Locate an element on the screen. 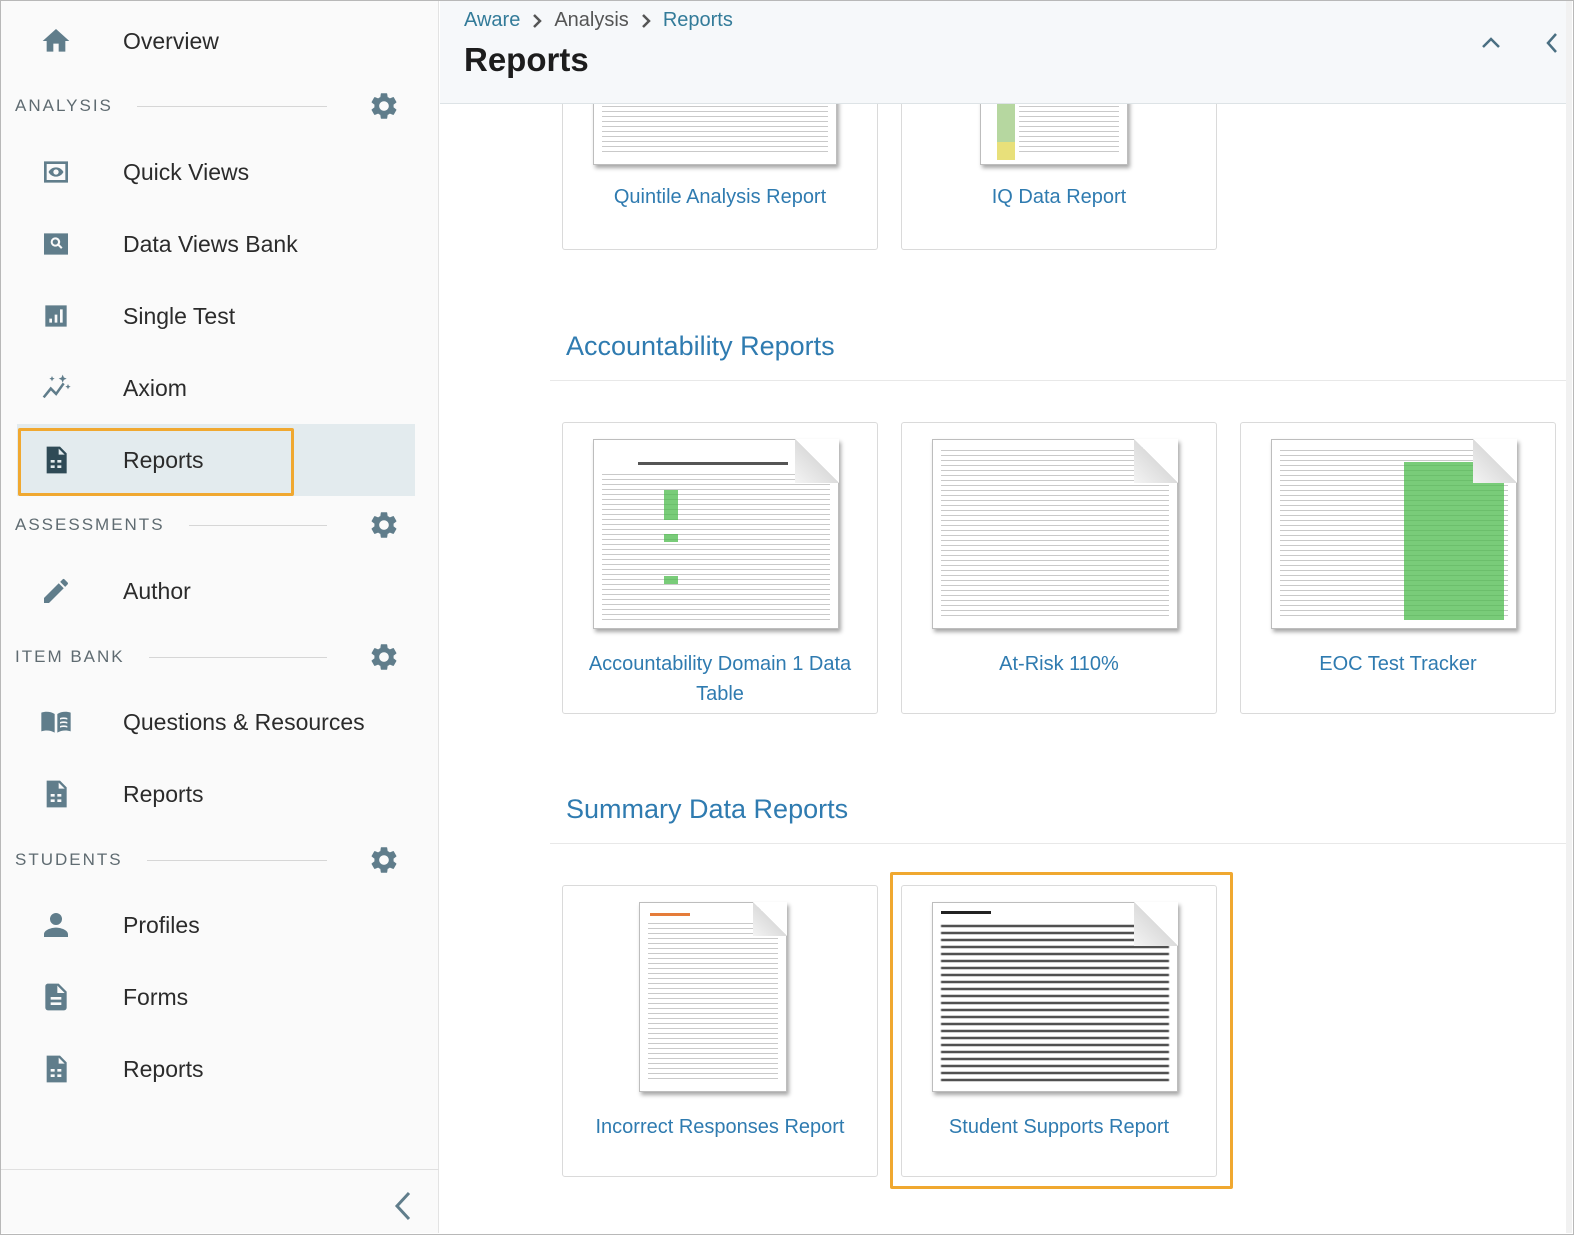 This screenshot has height=1235, width=1574. bar-chart-icon is located at coordinates (56, 316).